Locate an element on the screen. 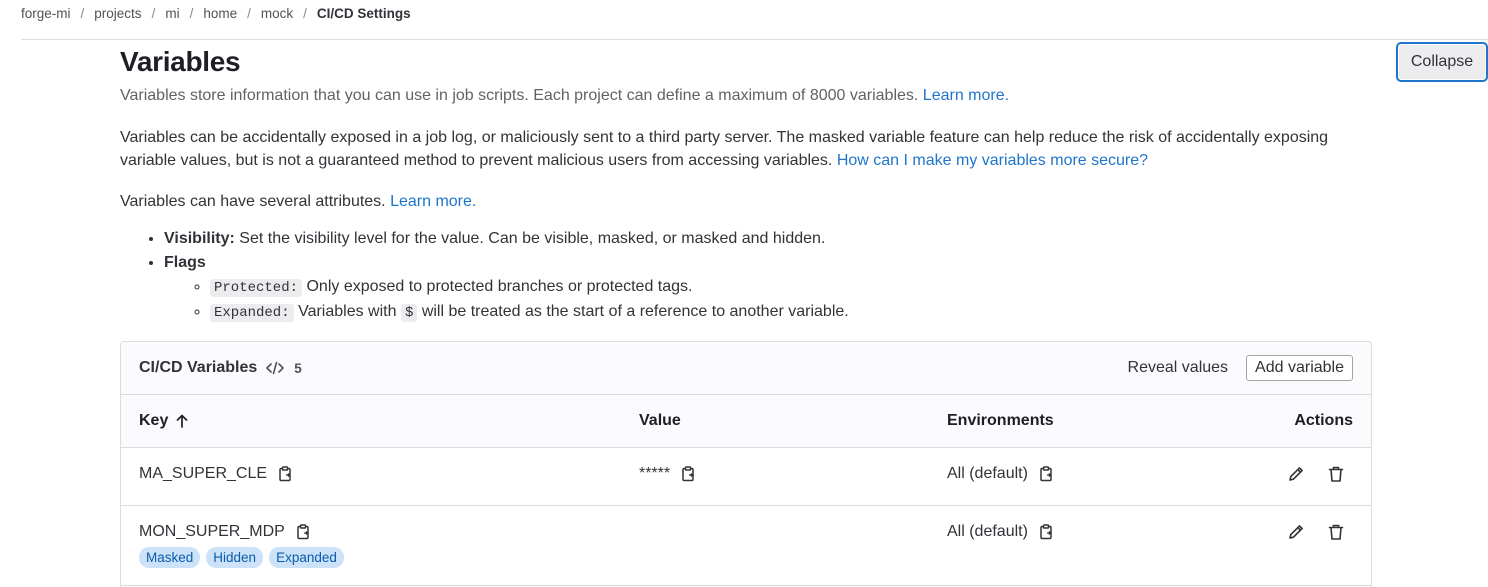  dollar-code: $ is located at coordinates (409, 313).